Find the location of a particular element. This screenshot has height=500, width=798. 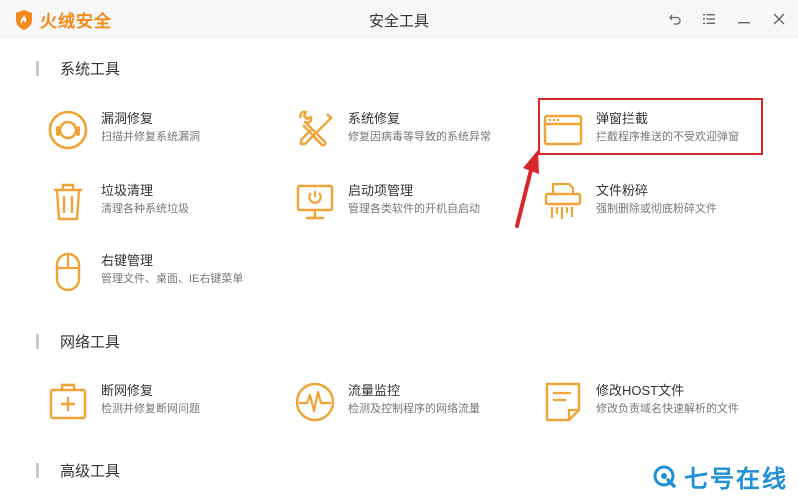

watermark-logo-icon is located at coordinates (664, 476).